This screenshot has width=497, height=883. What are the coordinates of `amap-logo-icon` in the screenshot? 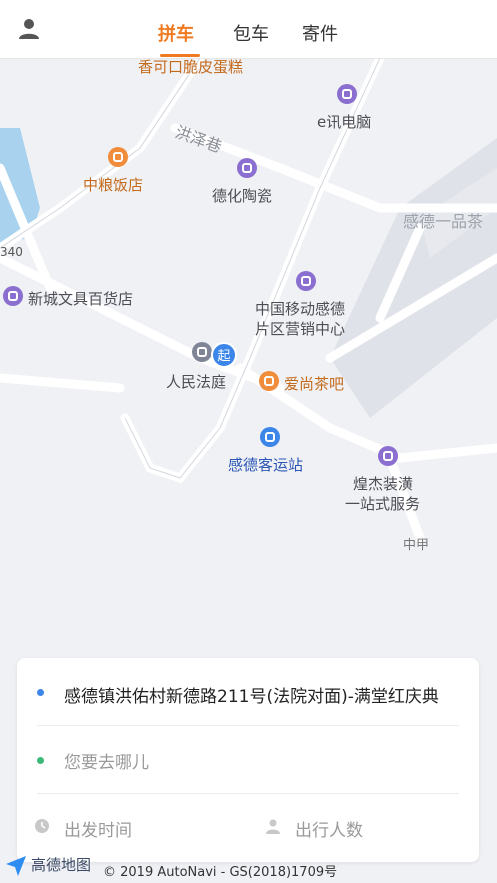 It's located at (16, 866).